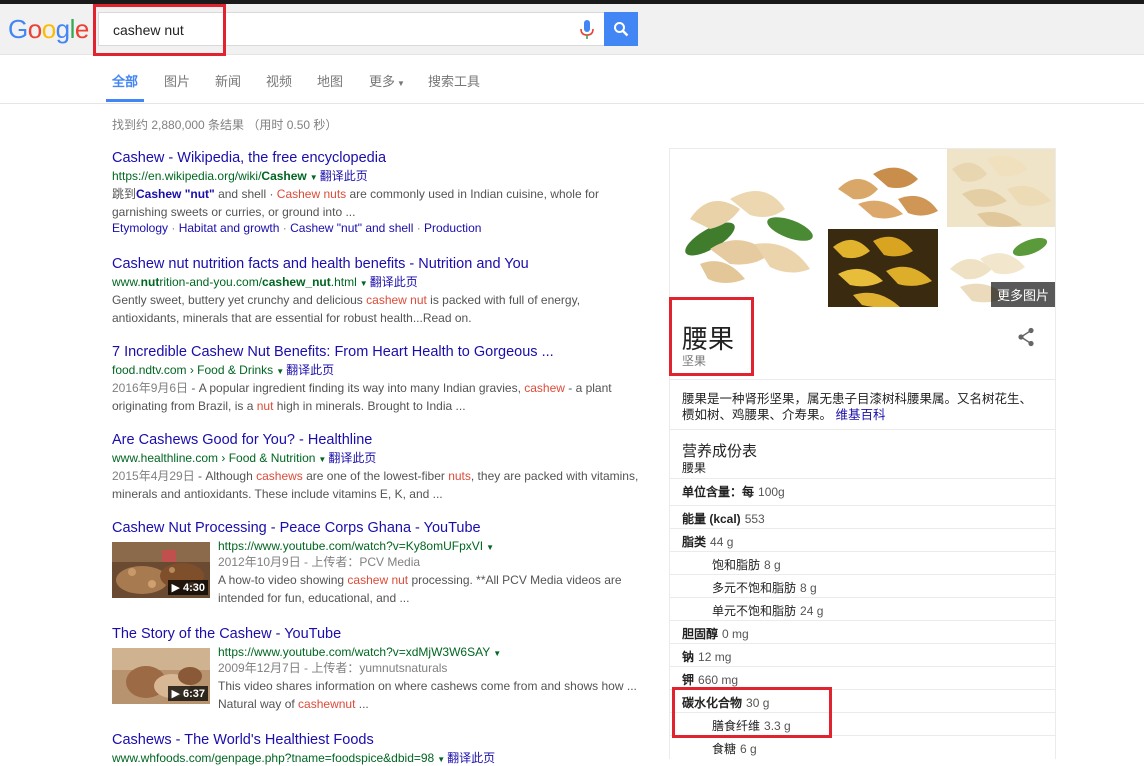 The image size is (1144, 766). Describe the element at coordinates (377, 369) in the screenshot. I see `result-url: food.ndtv.com › Food & Drinks ▼ 翻译此页` at that location.